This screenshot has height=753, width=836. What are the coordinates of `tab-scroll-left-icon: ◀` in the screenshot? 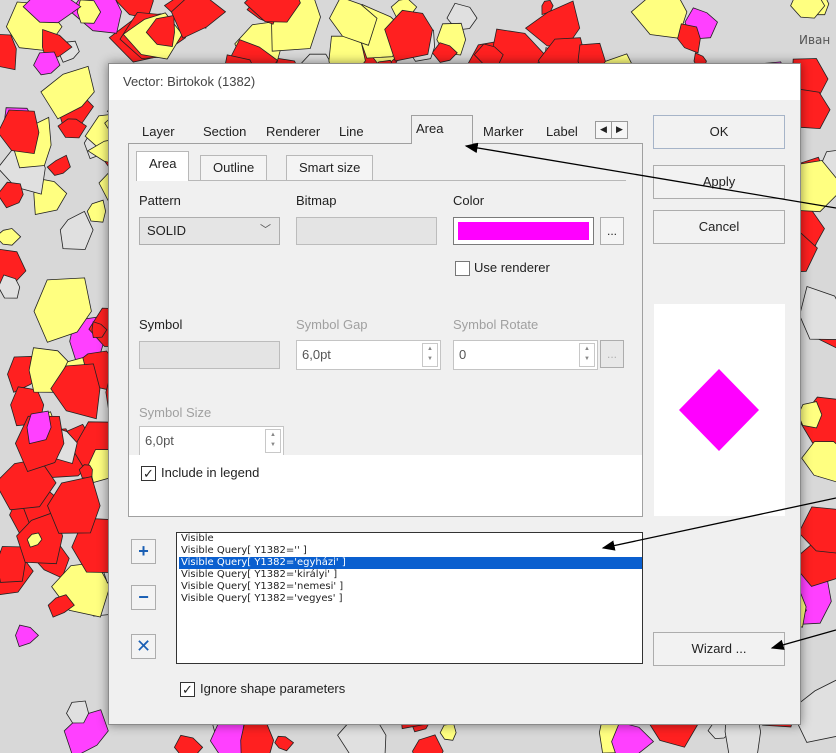 It's located at (603, 130).